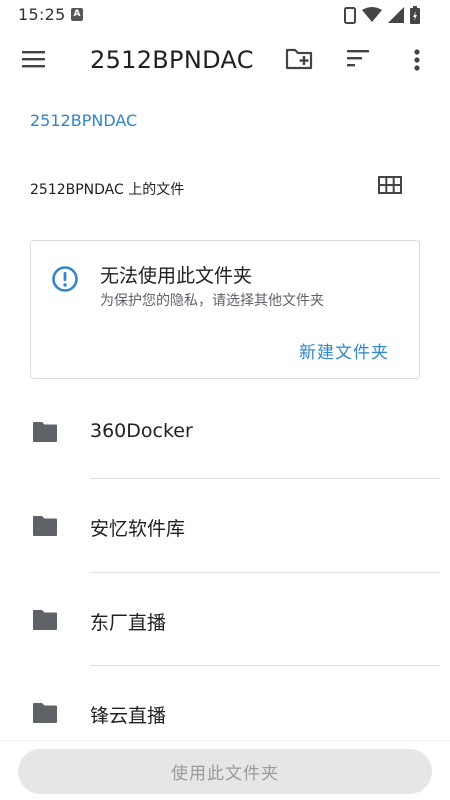 This screenshot has height=800, width=450. Describe the element at coordinates (225, 620) in the screenshot. I see `list-item: 东厂直播` at that location.